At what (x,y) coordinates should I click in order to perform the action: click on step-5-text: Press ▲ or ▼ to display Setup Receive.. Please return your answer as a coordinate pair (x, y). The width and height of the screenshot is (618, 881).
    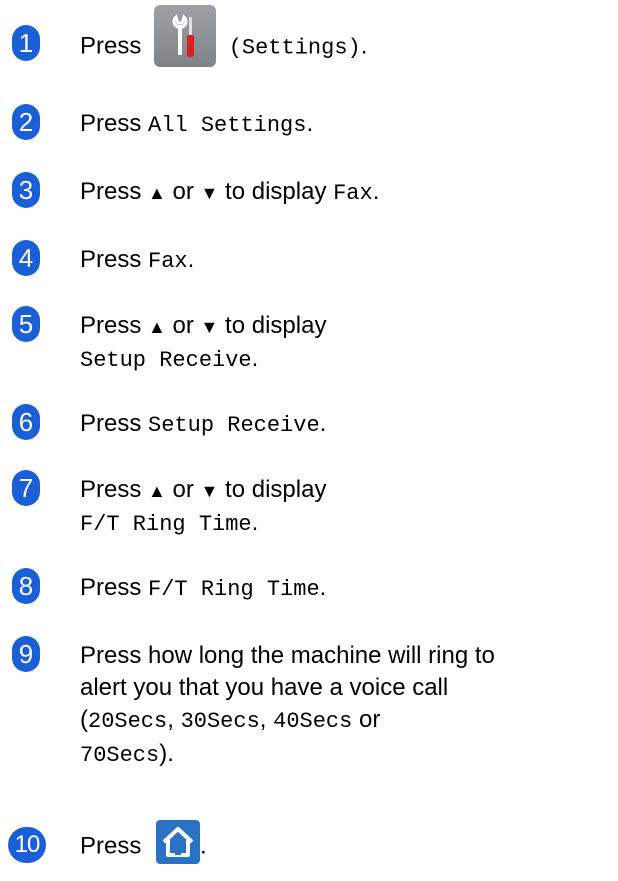
    Looking at the image, I should click on (344, 343).